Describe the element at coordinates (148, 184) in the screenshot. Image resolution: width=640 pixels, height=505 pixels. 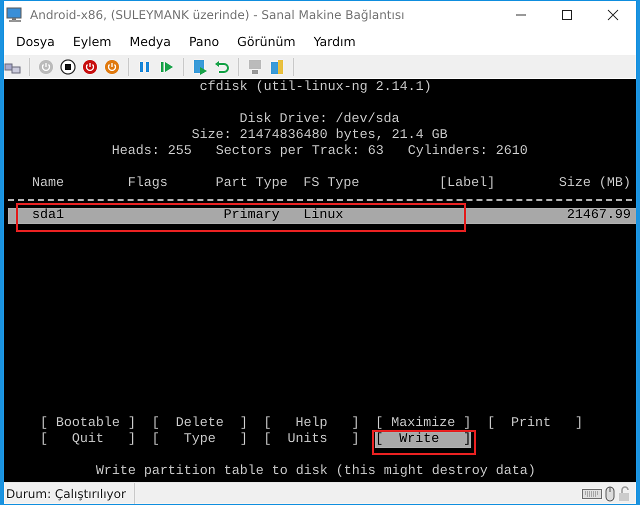
I see `column-header: Flags` at that location.